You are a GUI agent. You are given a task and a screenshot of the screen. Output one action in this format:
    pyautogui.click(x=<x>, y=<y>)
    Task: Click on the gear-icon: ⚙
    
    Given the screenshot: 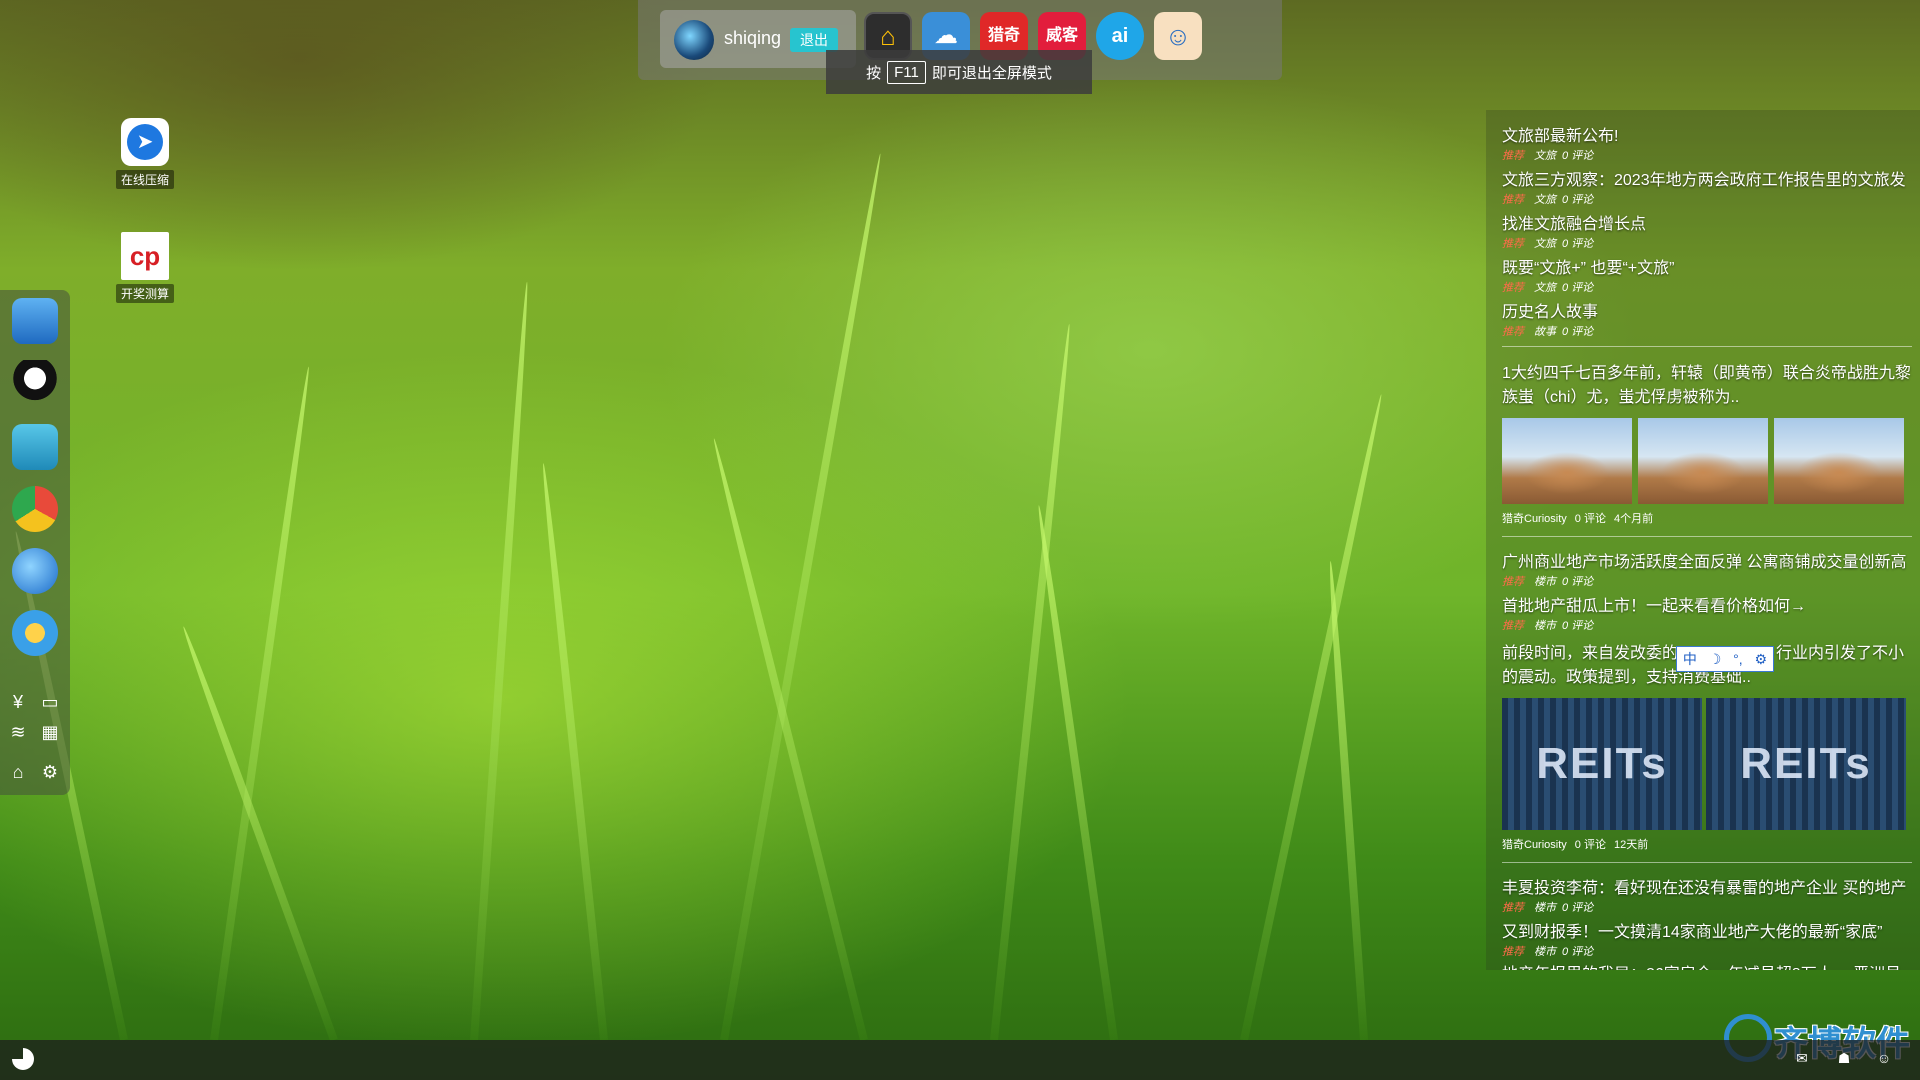 What is the action you would take?
    pyautogui.click(x=1761, y=659)
    